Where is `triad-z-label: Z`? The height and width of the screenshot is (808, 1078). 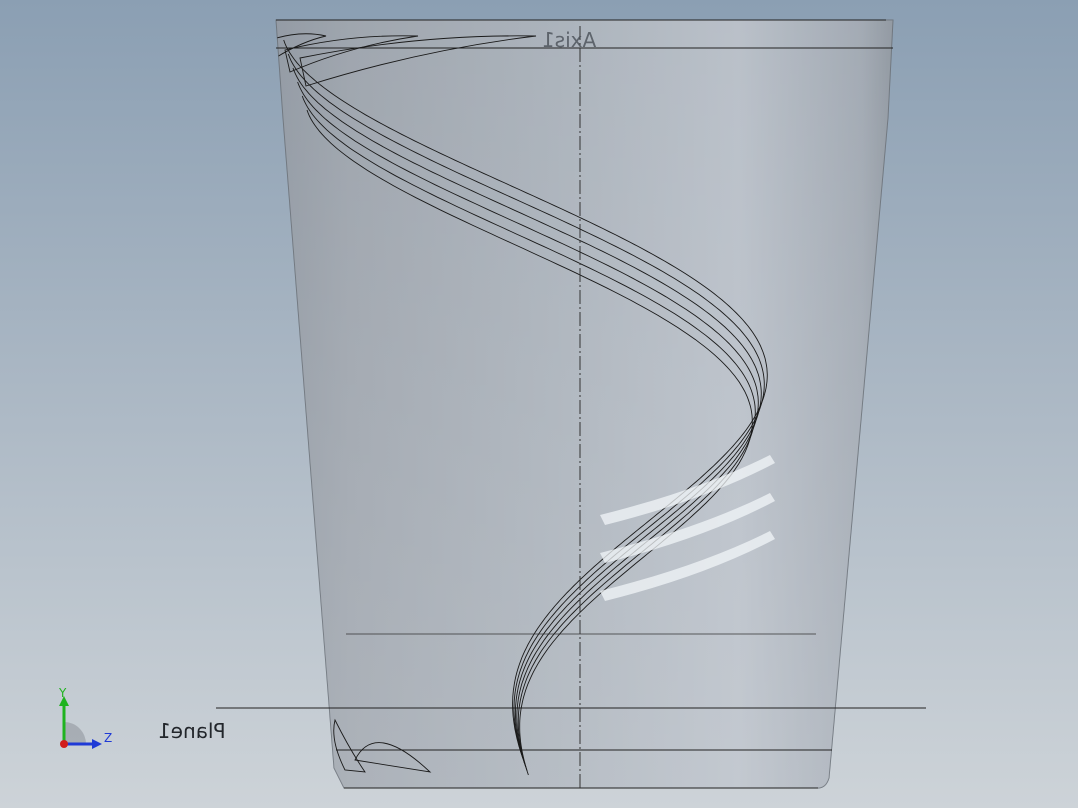 triad-z-label: Z is located at coordinates (108, 738).